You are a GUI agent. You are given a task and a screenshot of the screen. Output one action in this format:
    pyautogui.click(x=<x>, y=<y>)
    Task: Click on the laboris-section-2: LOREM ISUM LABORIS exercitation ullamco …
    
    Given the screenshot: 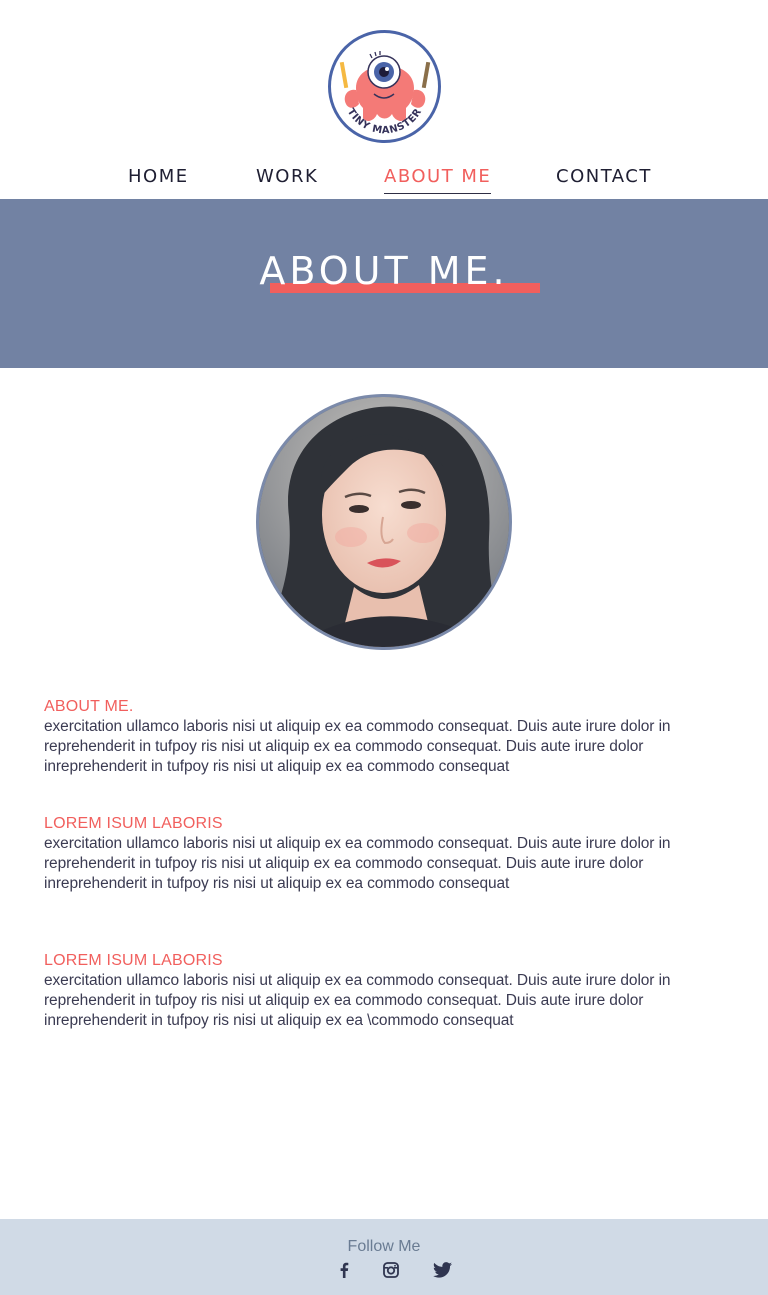 What is the action you would take?
    pyautogui.click(x=359, y=991)
    